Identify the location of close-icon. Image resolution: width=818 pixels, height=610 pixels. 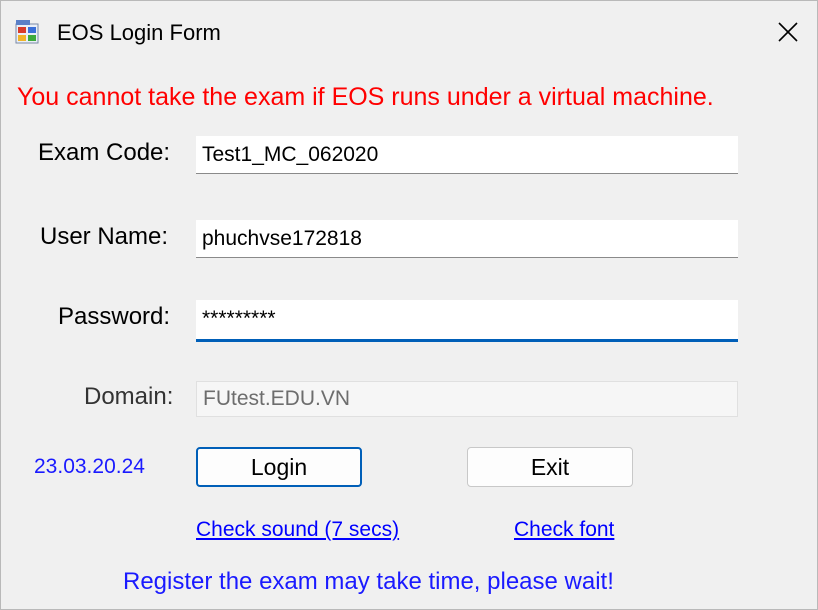
(788, 32).